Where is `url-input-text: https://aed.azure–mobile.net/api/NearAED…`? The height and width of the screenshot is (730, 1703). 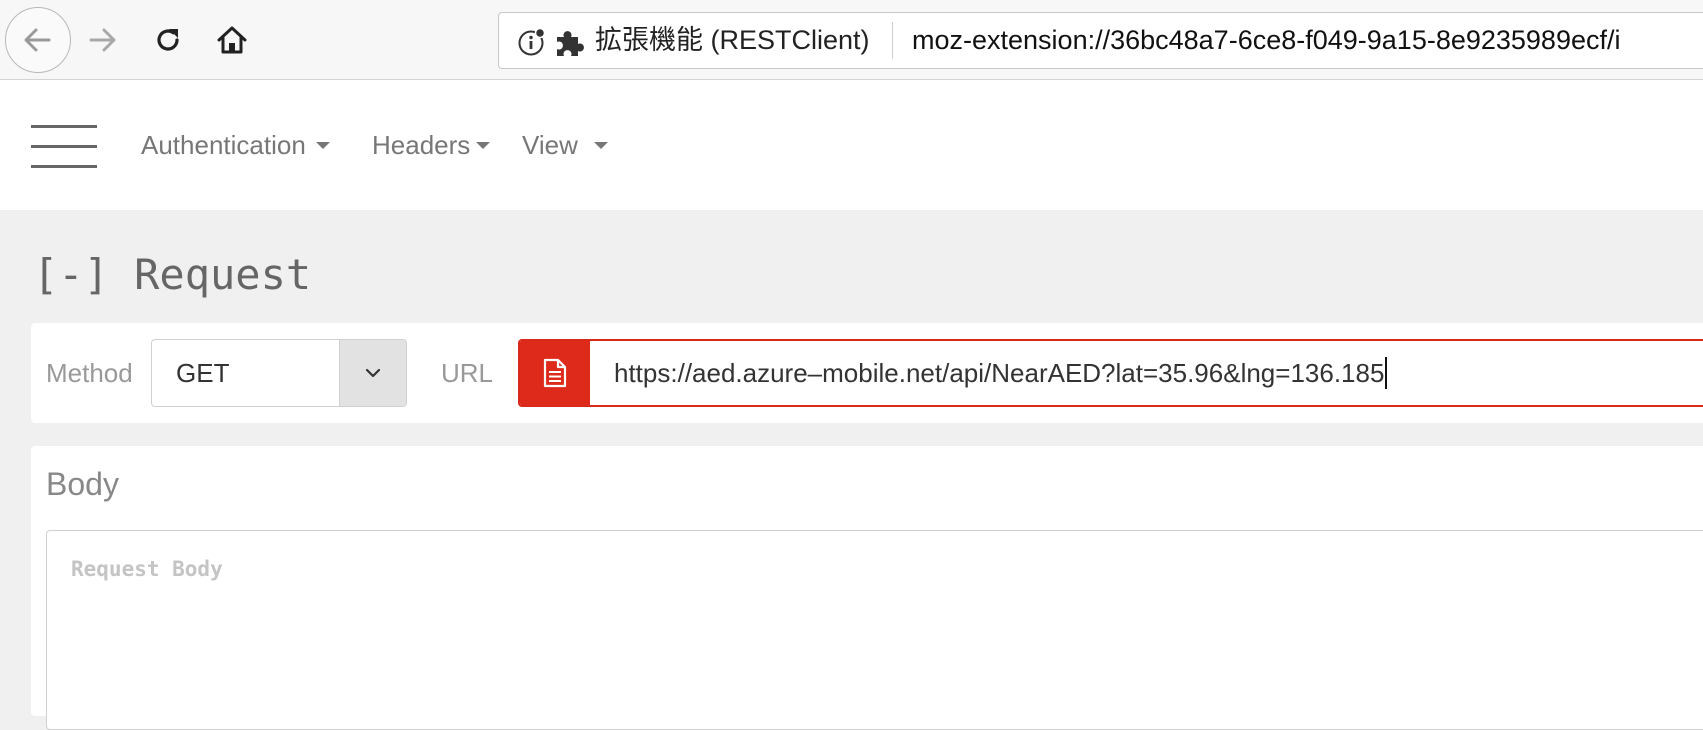
url-input-text: https://aed.azure–mobile.net/api/NearAED… is located at coordinates (999, 373).